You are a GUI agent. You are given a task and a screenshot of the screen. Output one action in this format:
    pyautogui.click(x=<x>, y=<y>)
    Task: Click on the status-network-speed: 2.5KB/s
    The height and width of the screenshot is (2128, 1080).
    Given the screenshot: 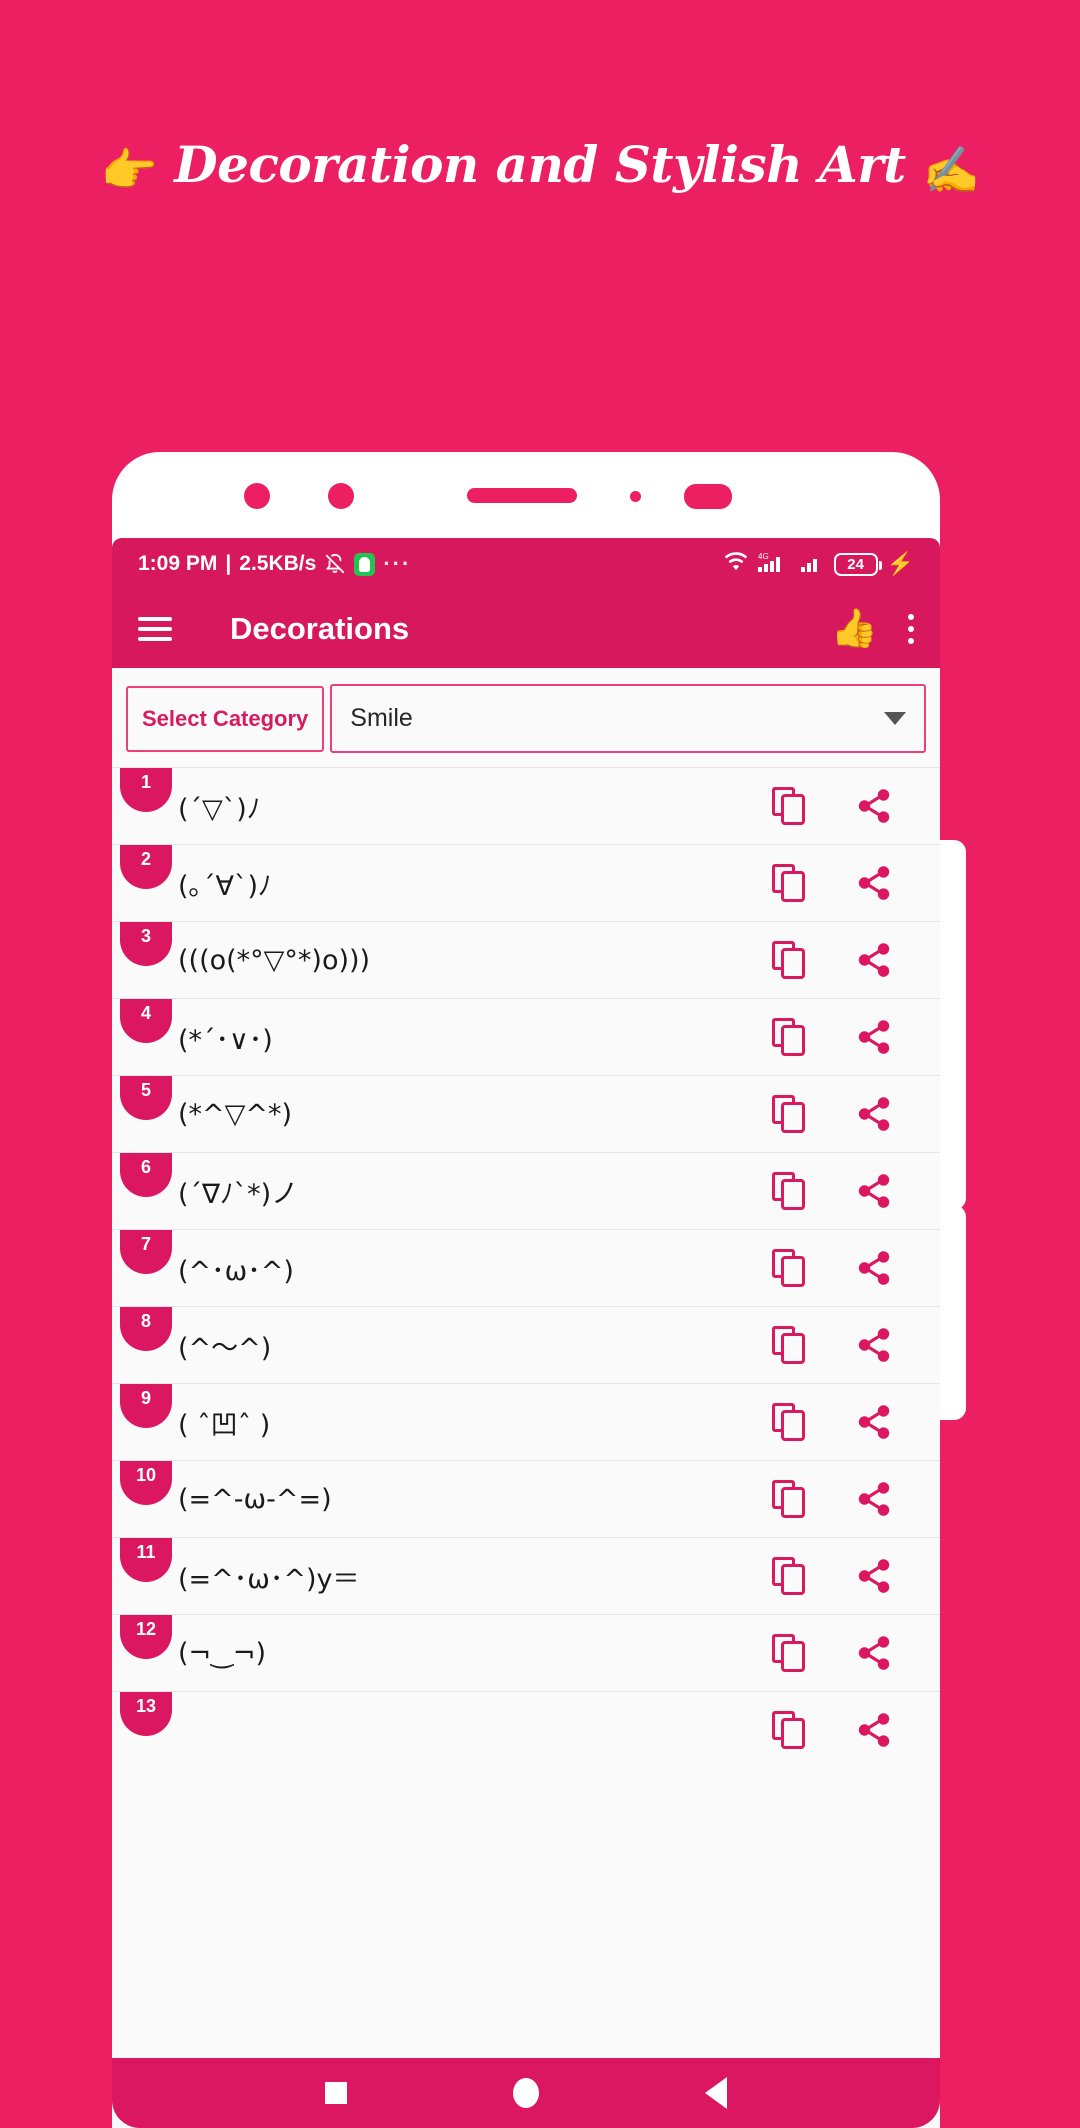 What is the action you would take?
    pyautogui.click(x=278, y=563)
    